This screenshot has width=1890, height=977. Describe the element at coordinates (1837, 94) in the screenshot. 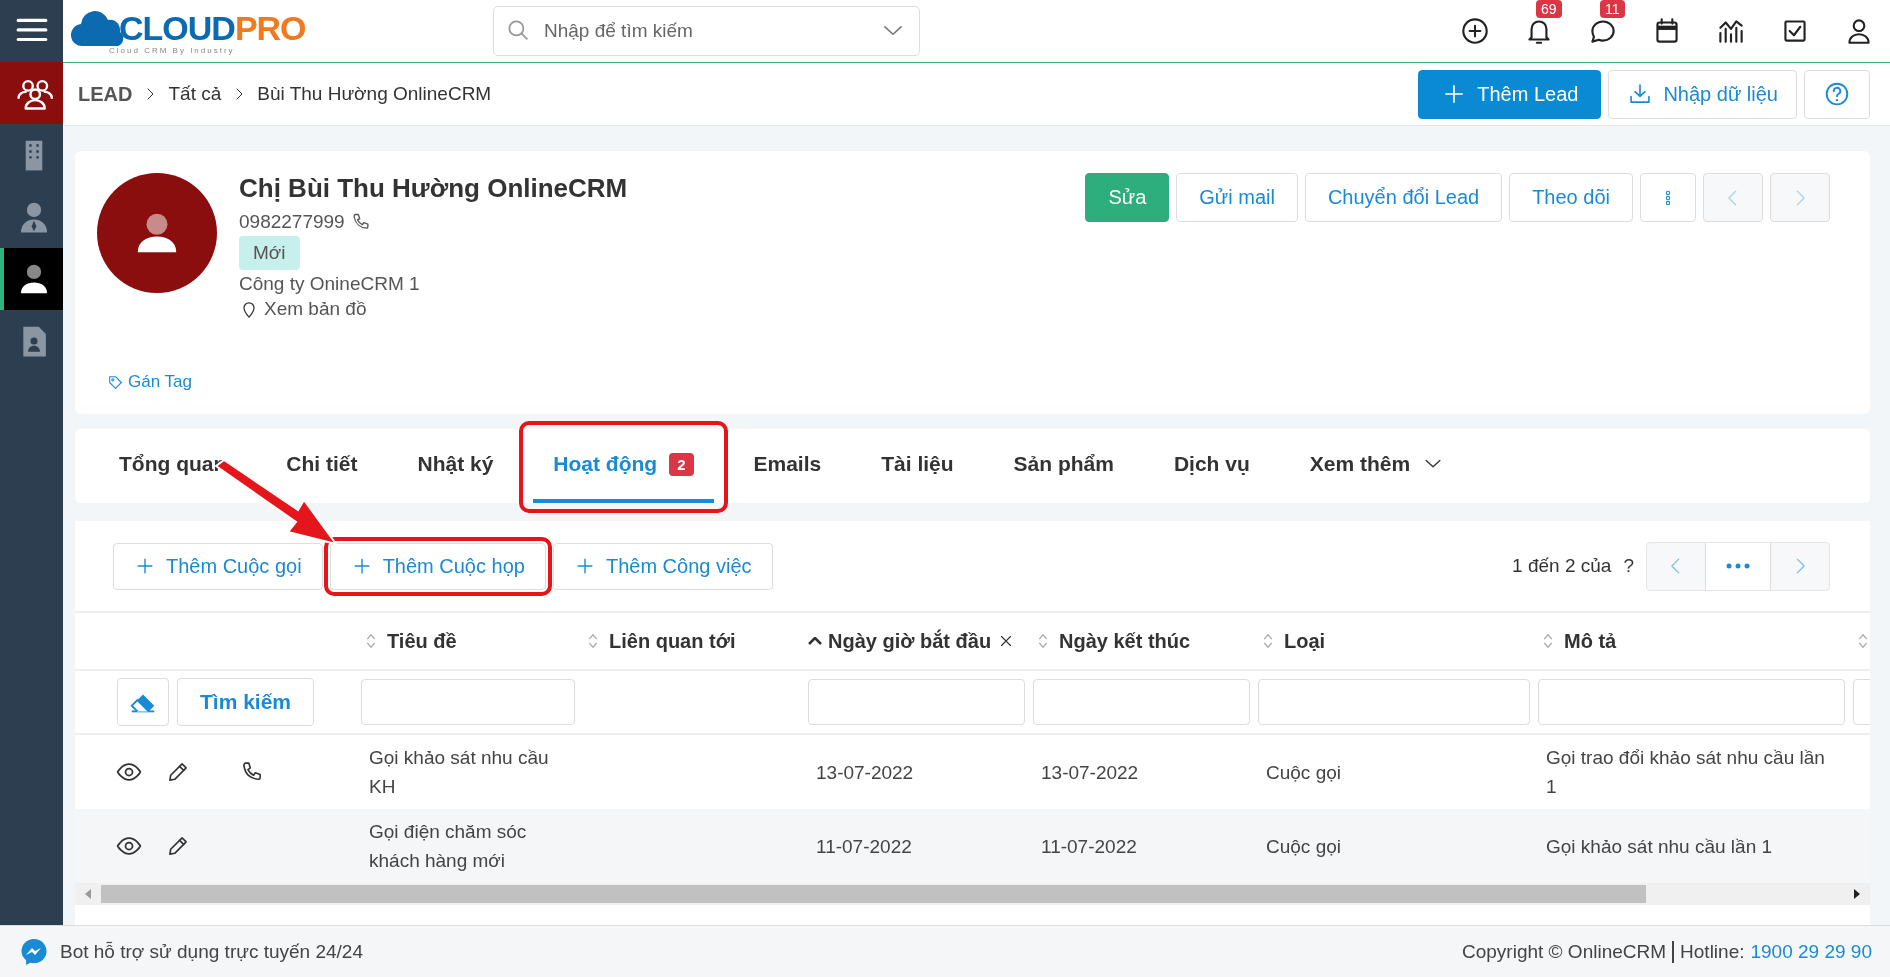

I see `help-button` at that location.